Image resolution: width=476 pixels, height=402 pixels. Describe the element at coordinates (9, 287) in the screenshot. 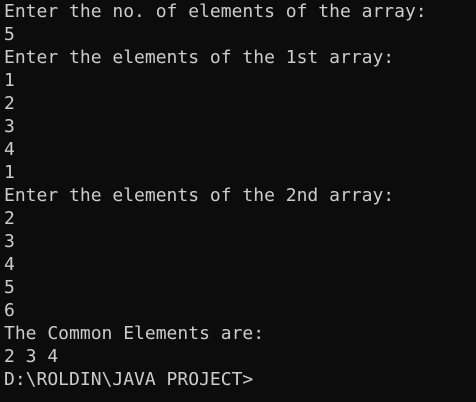

I see `second-array-value: 5` at that location.